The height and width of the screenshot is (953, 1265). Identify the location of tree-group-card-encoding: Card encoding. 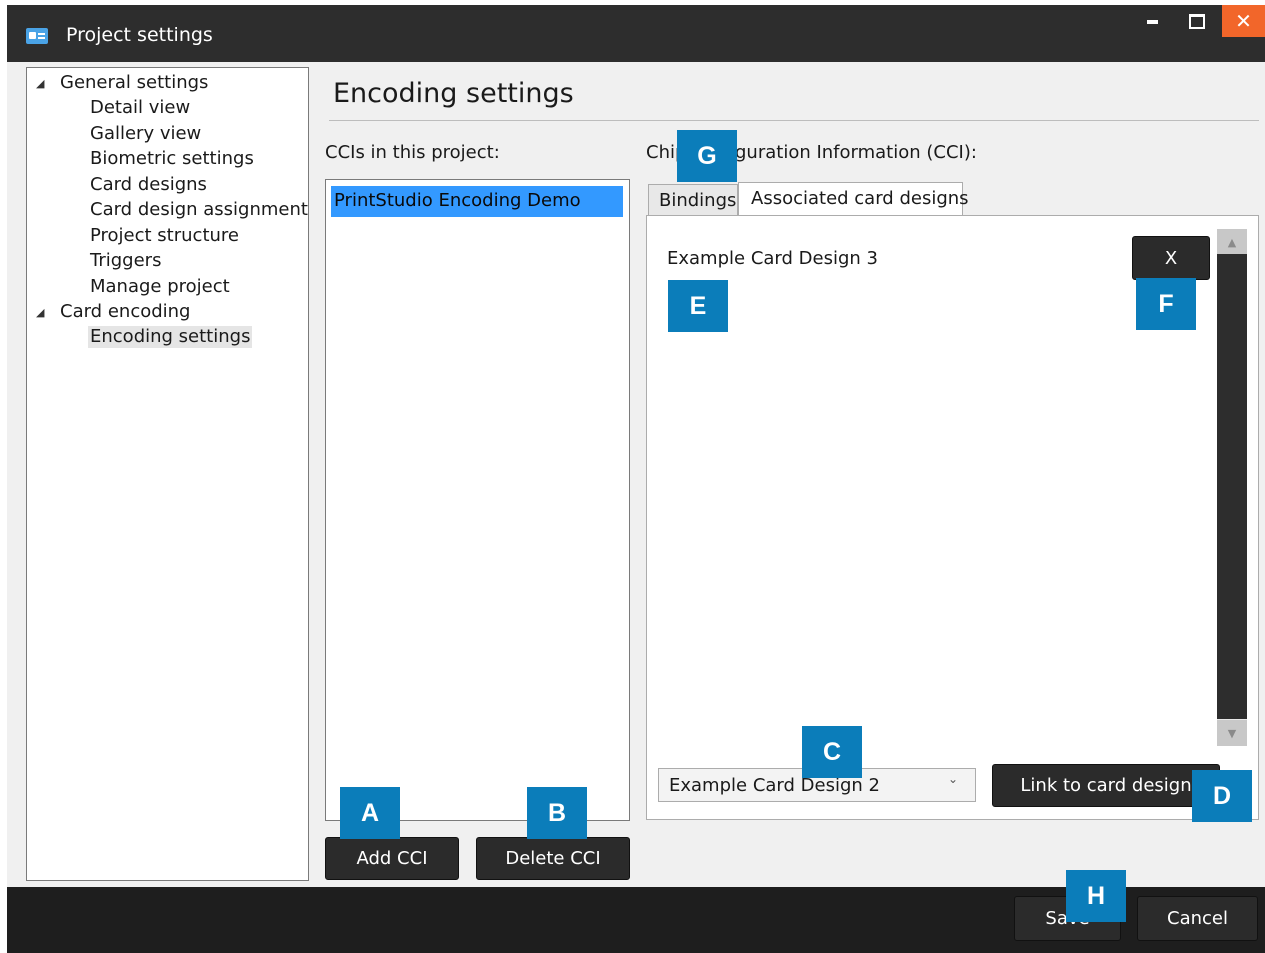
(125, 312).